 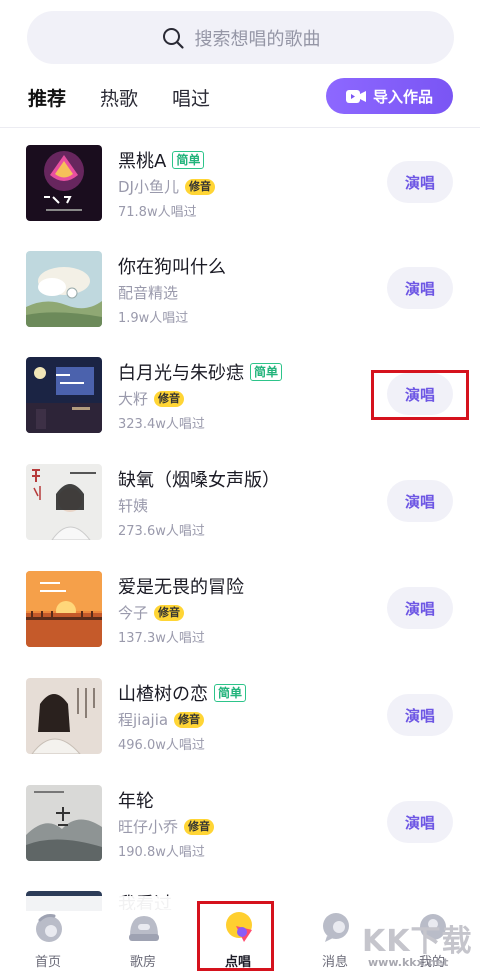 I want to click on search-icon, so click(x=173, y=38).